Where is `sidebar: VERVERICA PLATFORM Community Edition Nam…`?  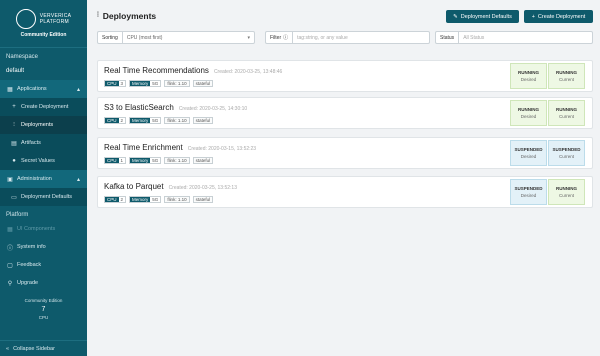
sidebar: VERVERICA PLATFORM Community Edition Nam… is located at coordinates (43, 178).